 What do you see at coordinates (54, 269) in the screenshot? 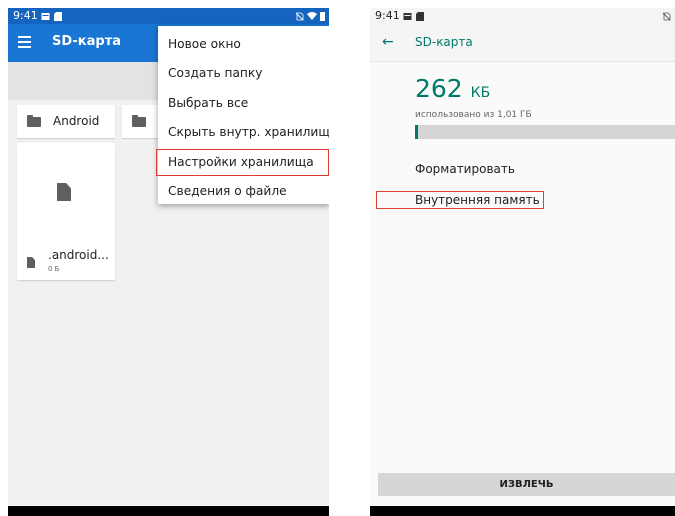
I see `file-size: 0 Б` at bounding box center [54, 269].